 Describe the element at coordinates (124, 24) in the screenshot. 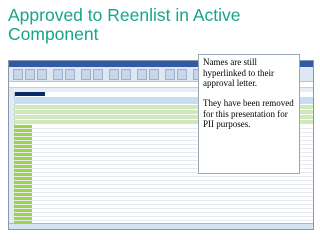

I see `slide-title: Approved to Reenlist in Active Component` at that location.